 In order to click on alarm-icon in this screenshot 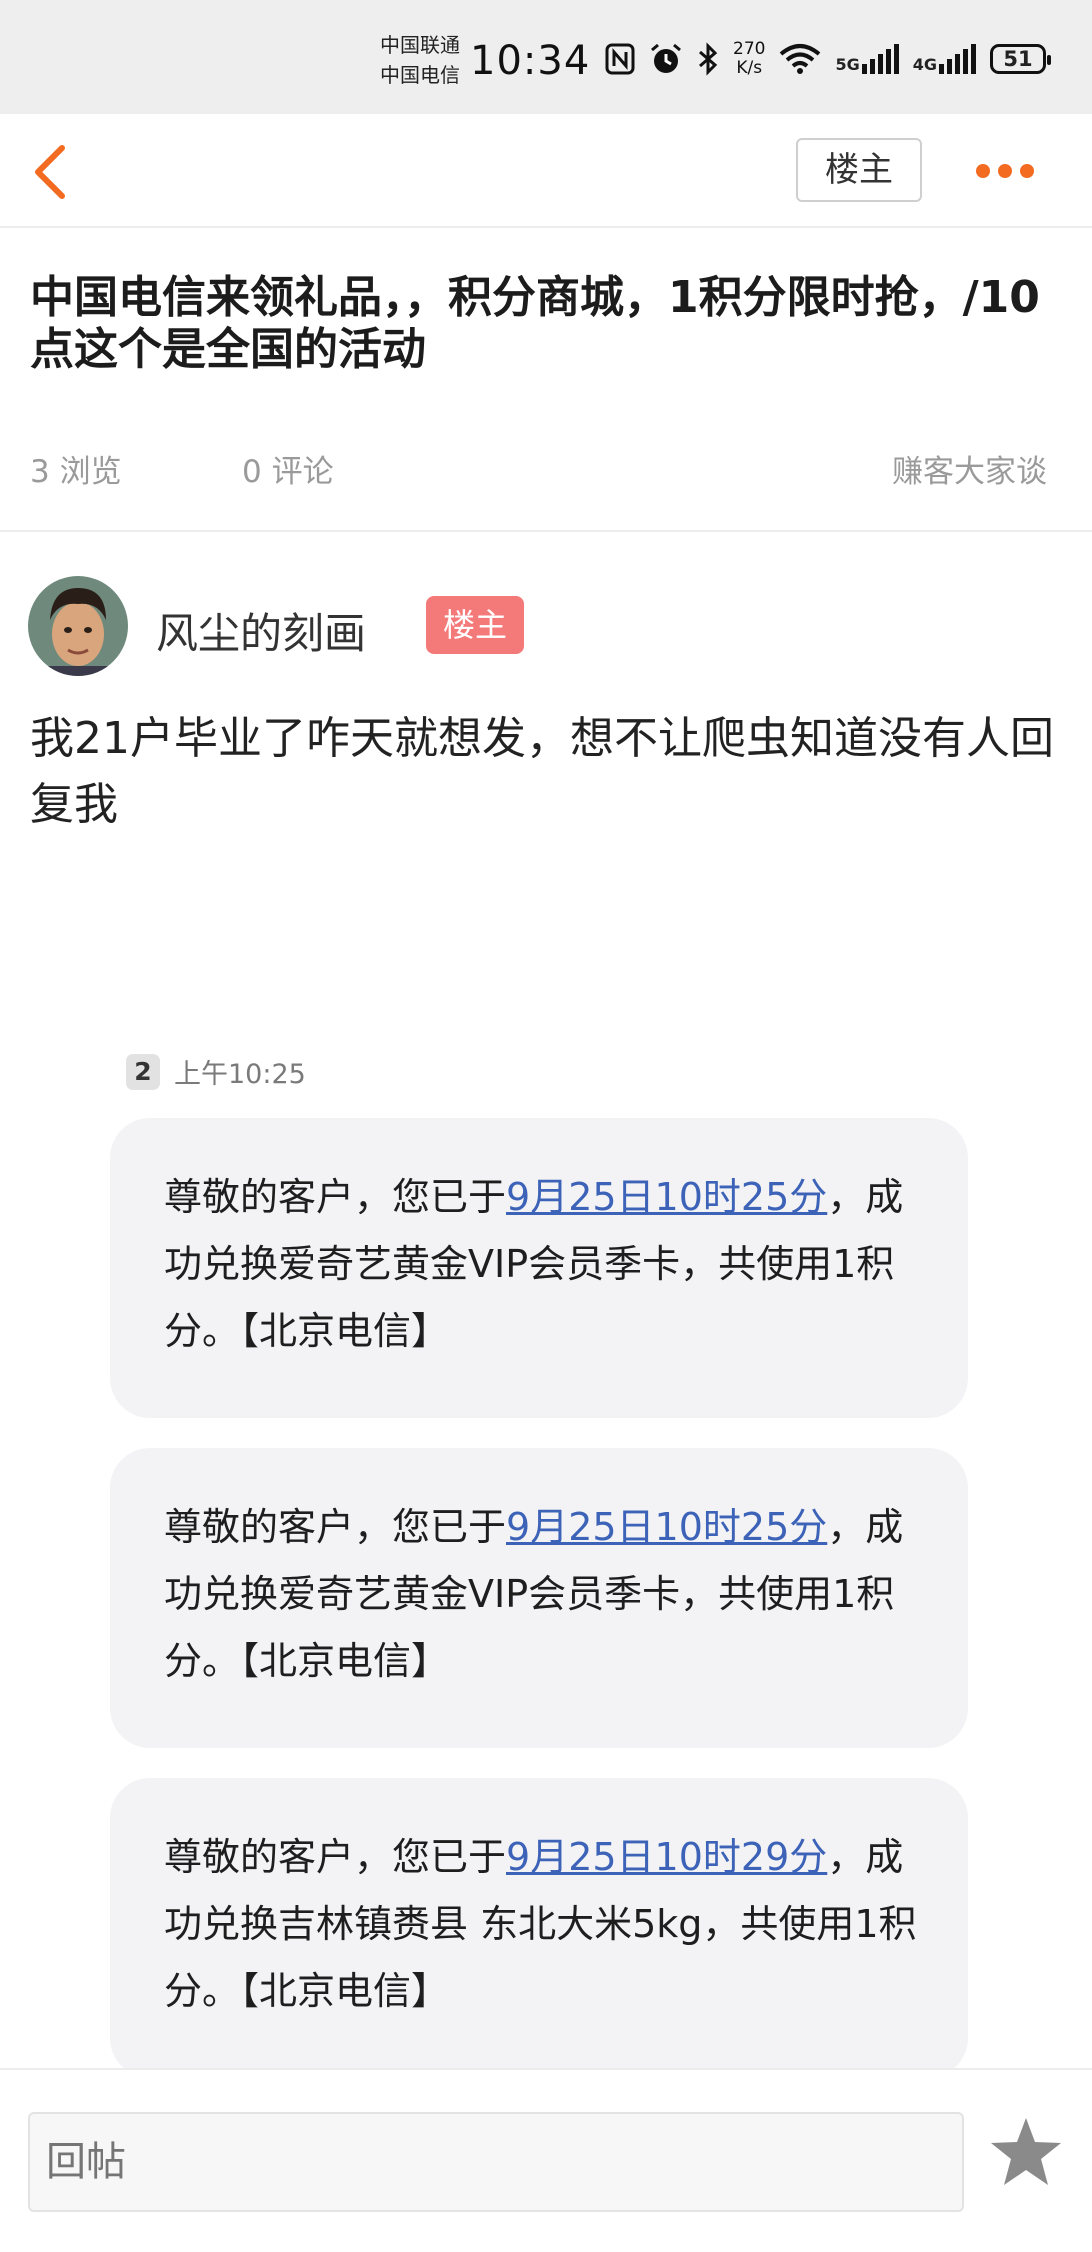, I will do `click(666, 58)`.